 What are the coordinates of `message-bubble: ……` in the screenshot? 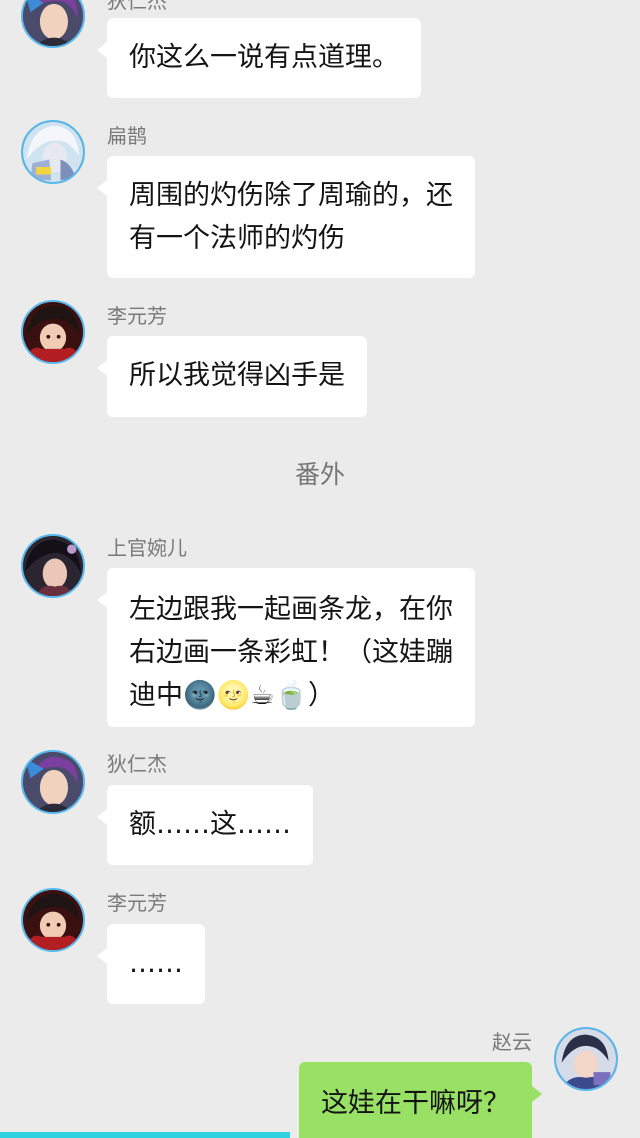 It's located at (151, 964).